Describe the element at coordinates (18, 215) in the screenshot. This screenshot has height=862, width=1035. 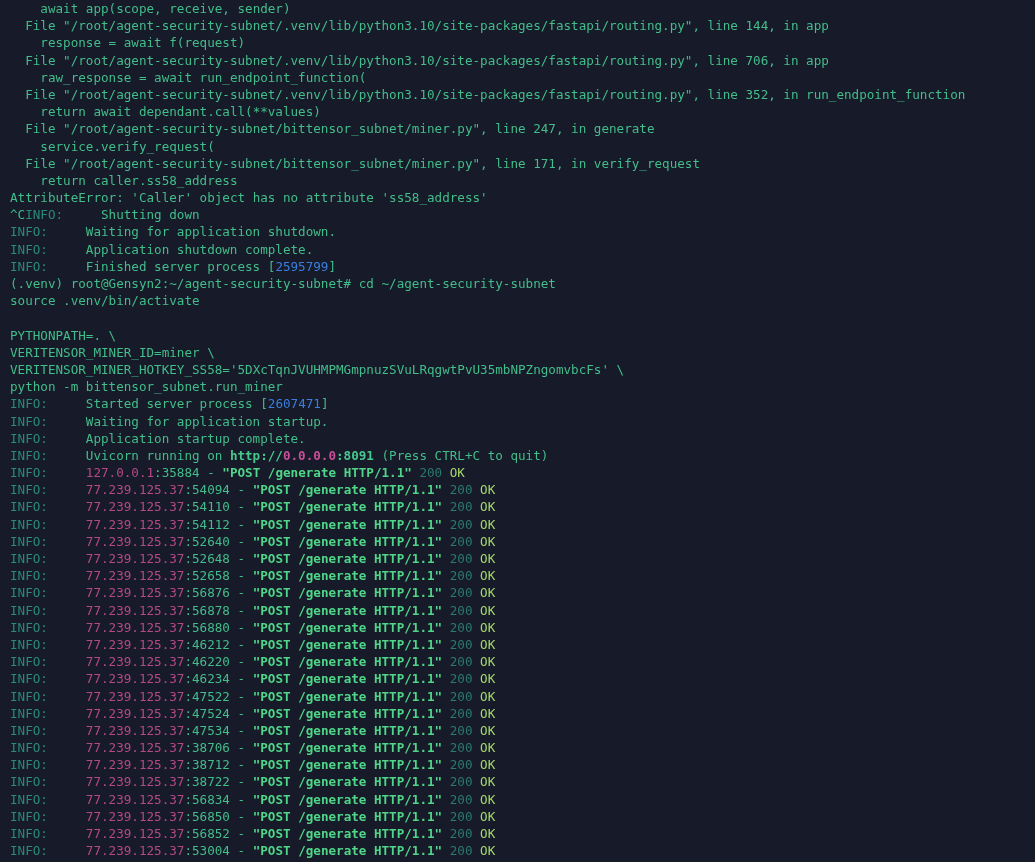
I see `terminal-text: ^C` at that location.